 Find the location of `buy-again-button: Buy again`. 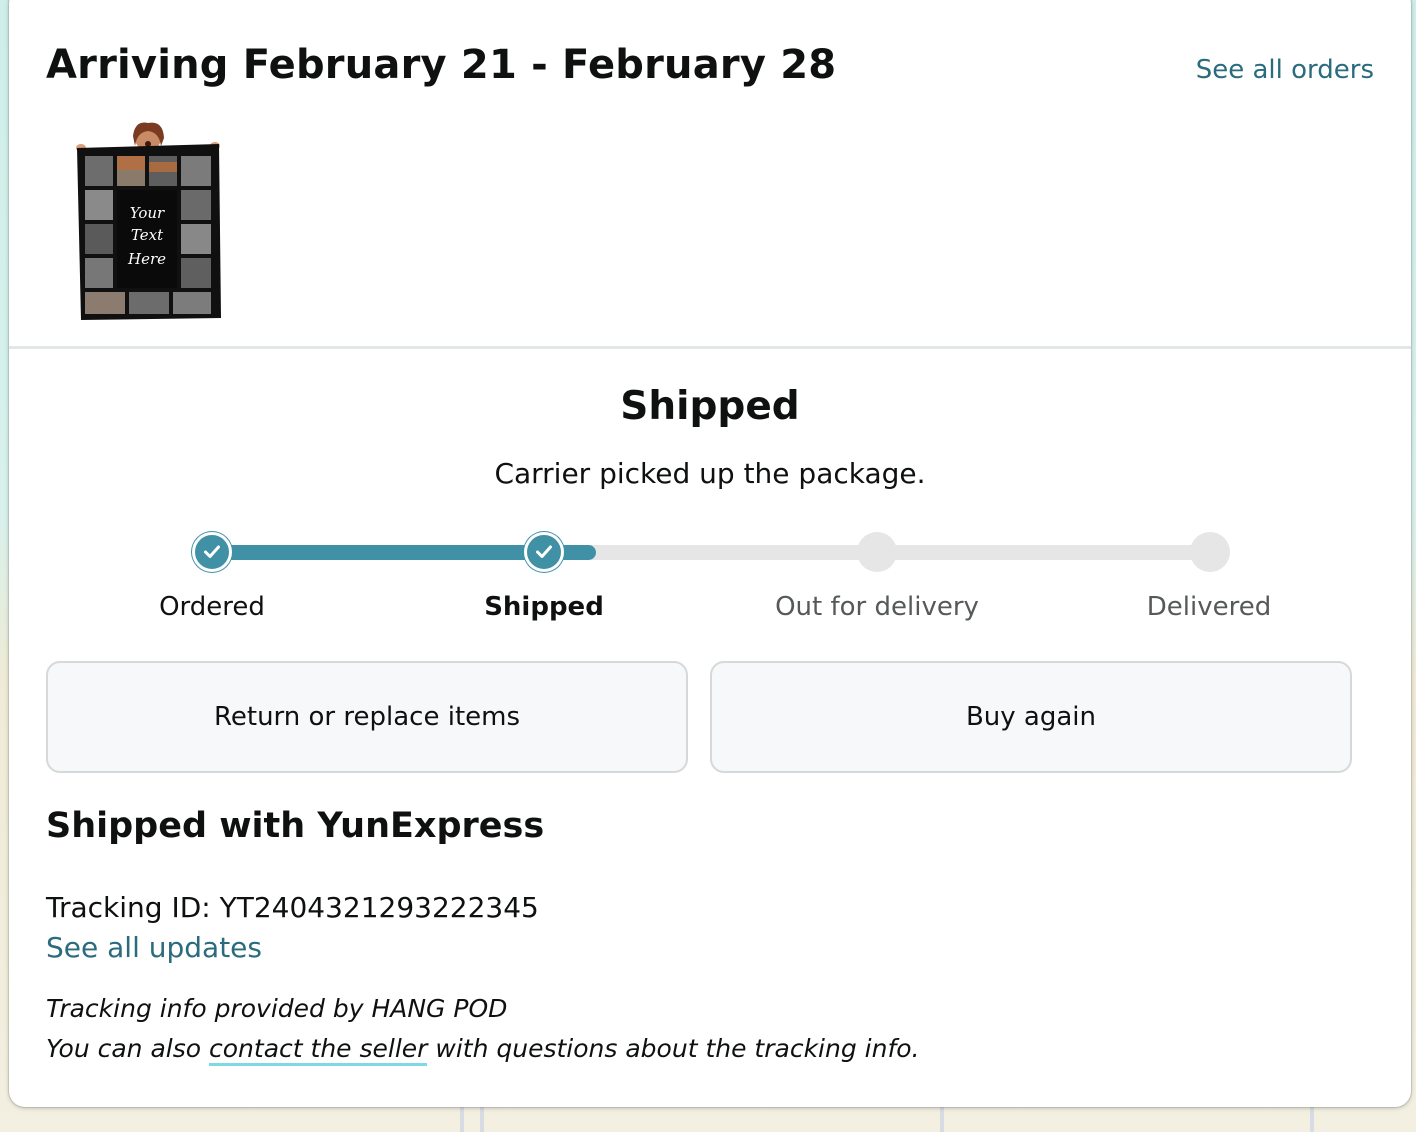

buy-again-button: Buy again is located at coordinates (1031, 717).